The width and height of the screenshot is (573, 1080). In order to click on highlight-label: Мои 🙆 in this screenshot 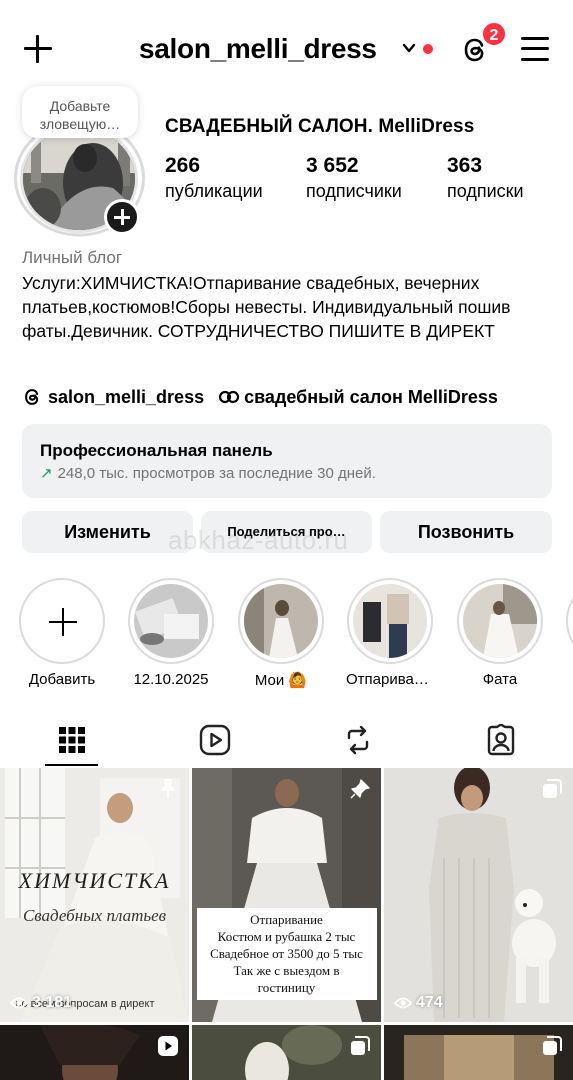, I will do `click(281, 680)`.